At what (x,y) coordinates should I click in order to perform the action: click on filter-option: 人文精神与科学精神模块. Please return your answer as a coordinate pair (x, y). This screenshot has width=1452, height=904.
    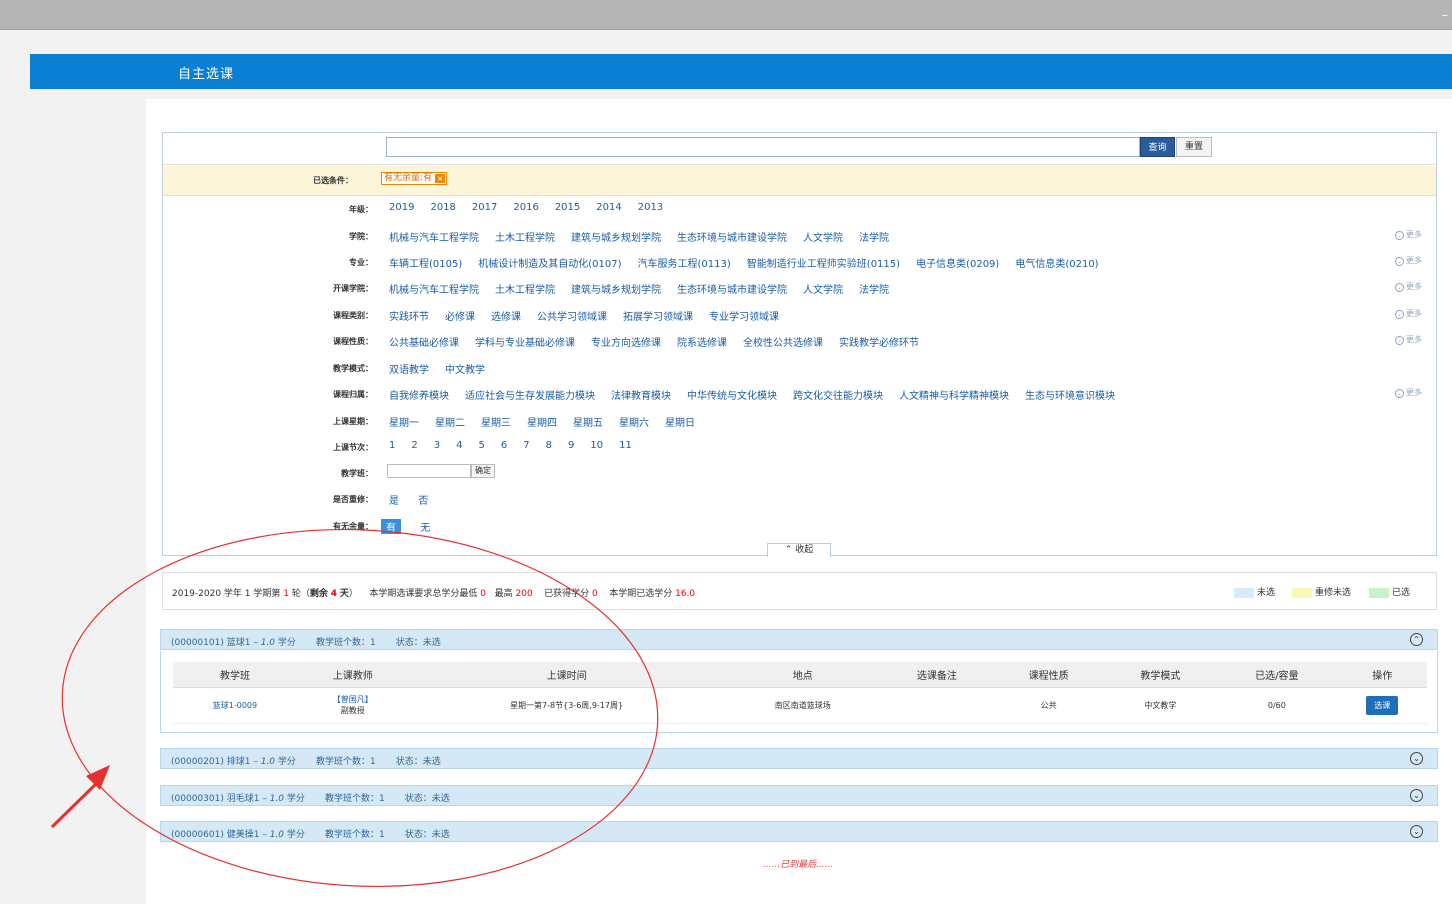
    Looking at the image, I should click on (954, 394).